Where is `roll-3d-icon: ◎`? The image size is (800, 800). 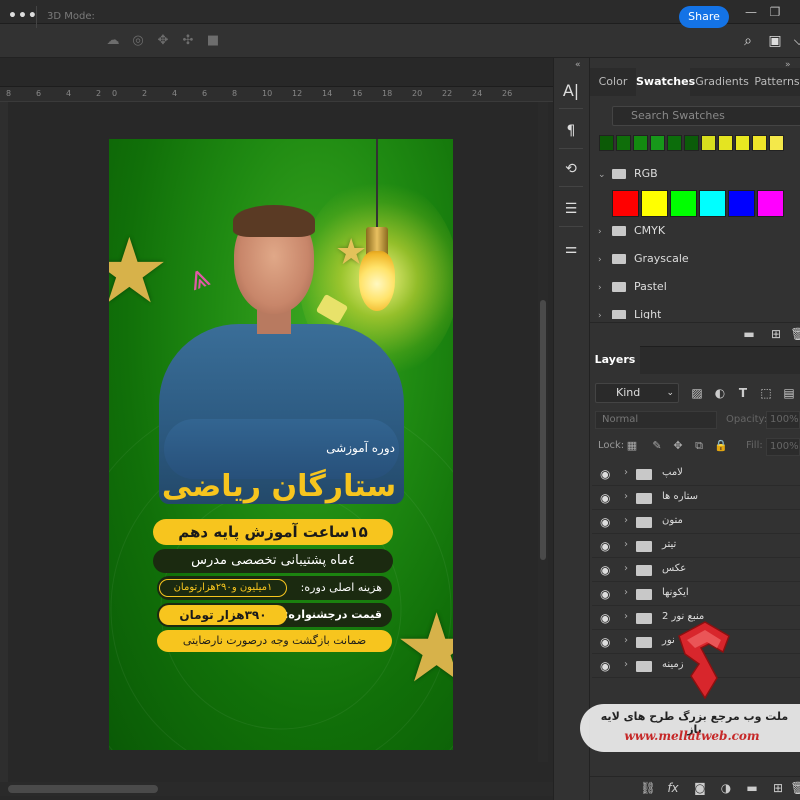
roll-3d-icon: ◎ is located at coordinates (138, 41).